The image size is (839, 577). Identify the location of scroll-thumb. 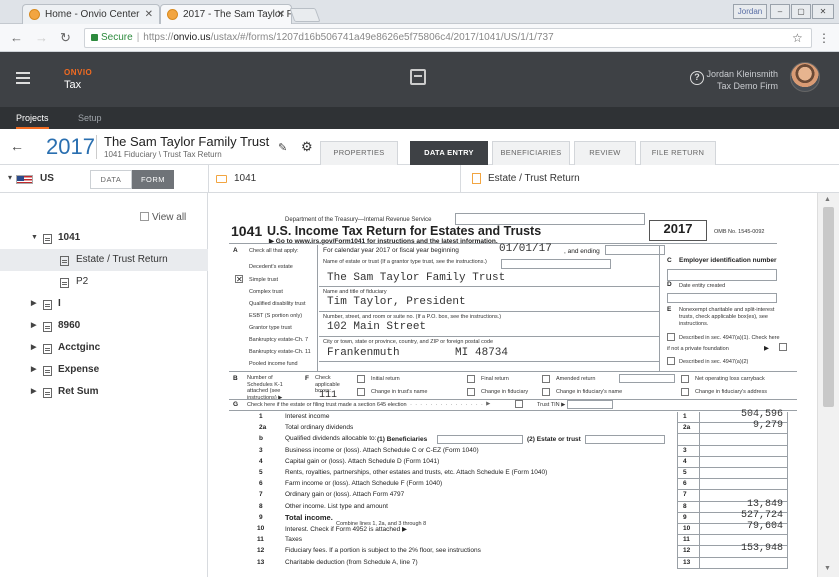
(828, 307).